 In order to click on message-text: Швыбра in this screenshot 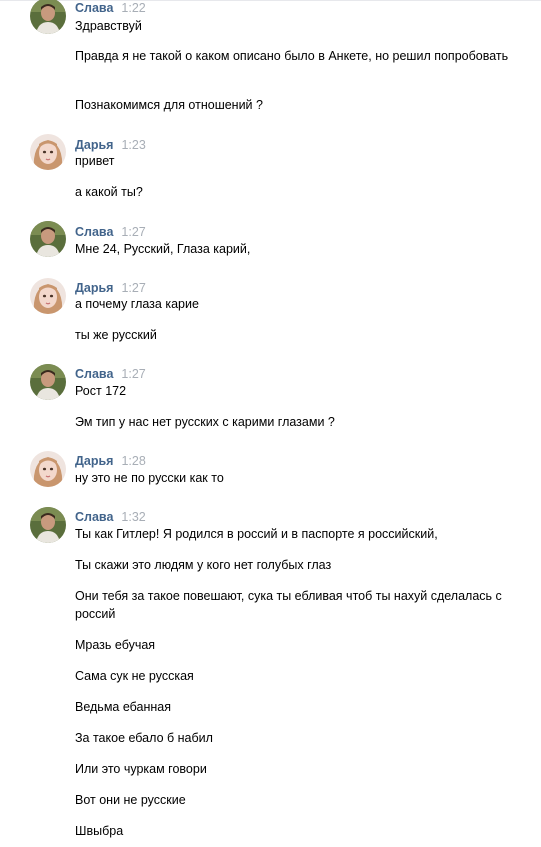, I will do `click(99, 831)`.